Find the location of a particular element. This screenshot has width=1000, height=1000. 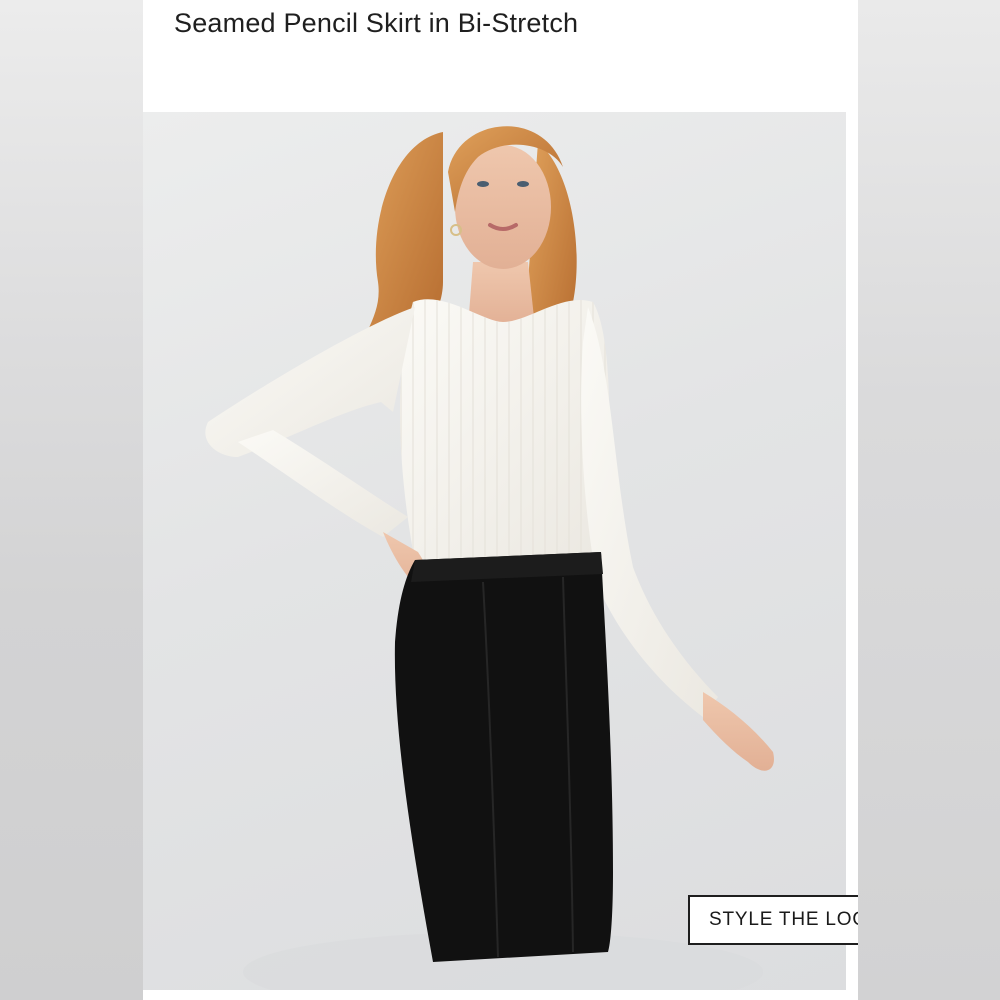

product-title: Seamed Pencil Skirt in Bi-Stretch is located at coordinates (376, 23).